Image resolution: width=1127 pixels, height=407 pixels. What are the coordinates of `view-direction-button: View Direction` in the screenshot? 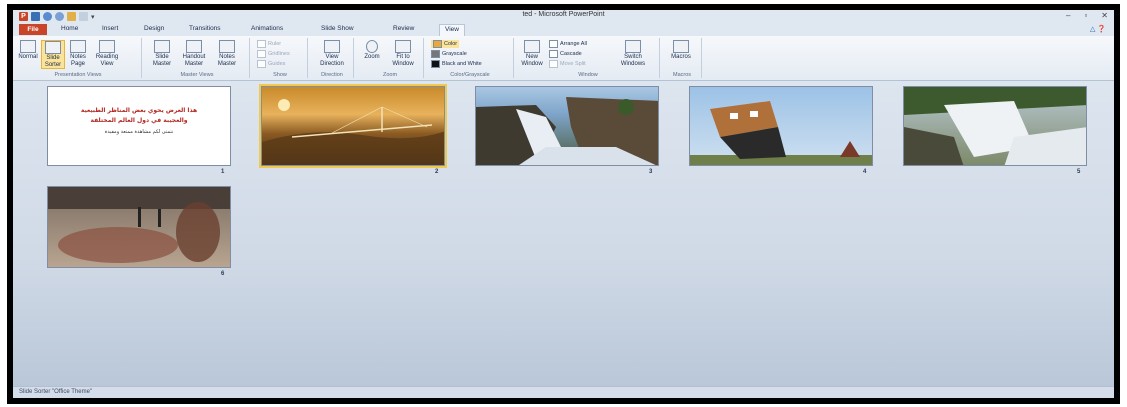 It's located at (332, 53).